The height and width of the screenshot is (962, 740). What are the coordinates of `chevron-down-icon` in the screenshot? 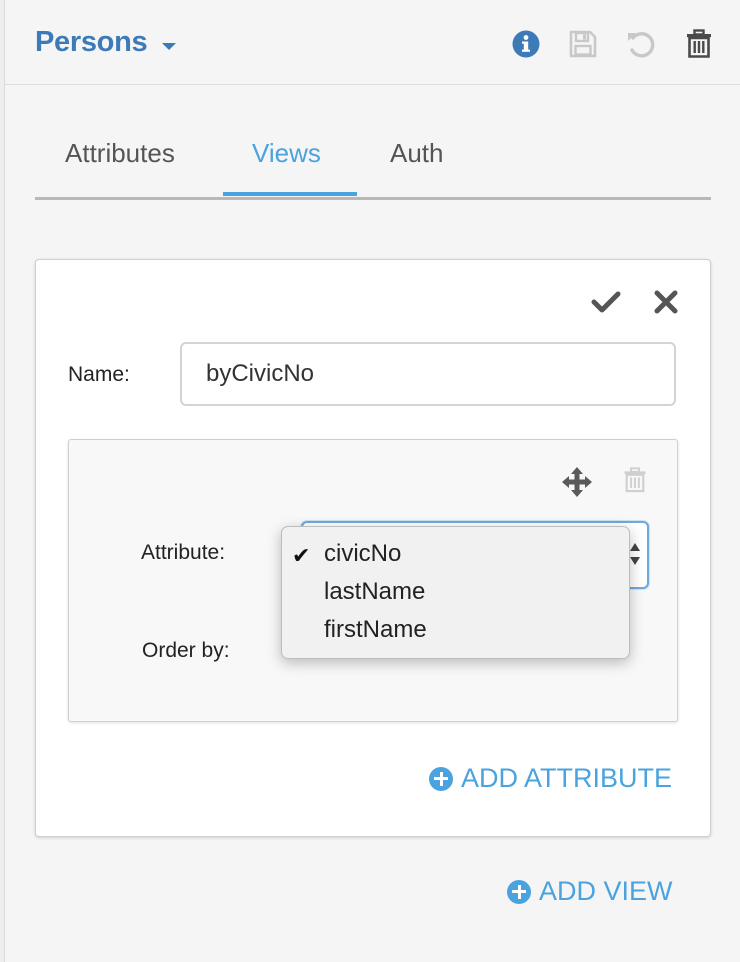 It's located at (169, 46).